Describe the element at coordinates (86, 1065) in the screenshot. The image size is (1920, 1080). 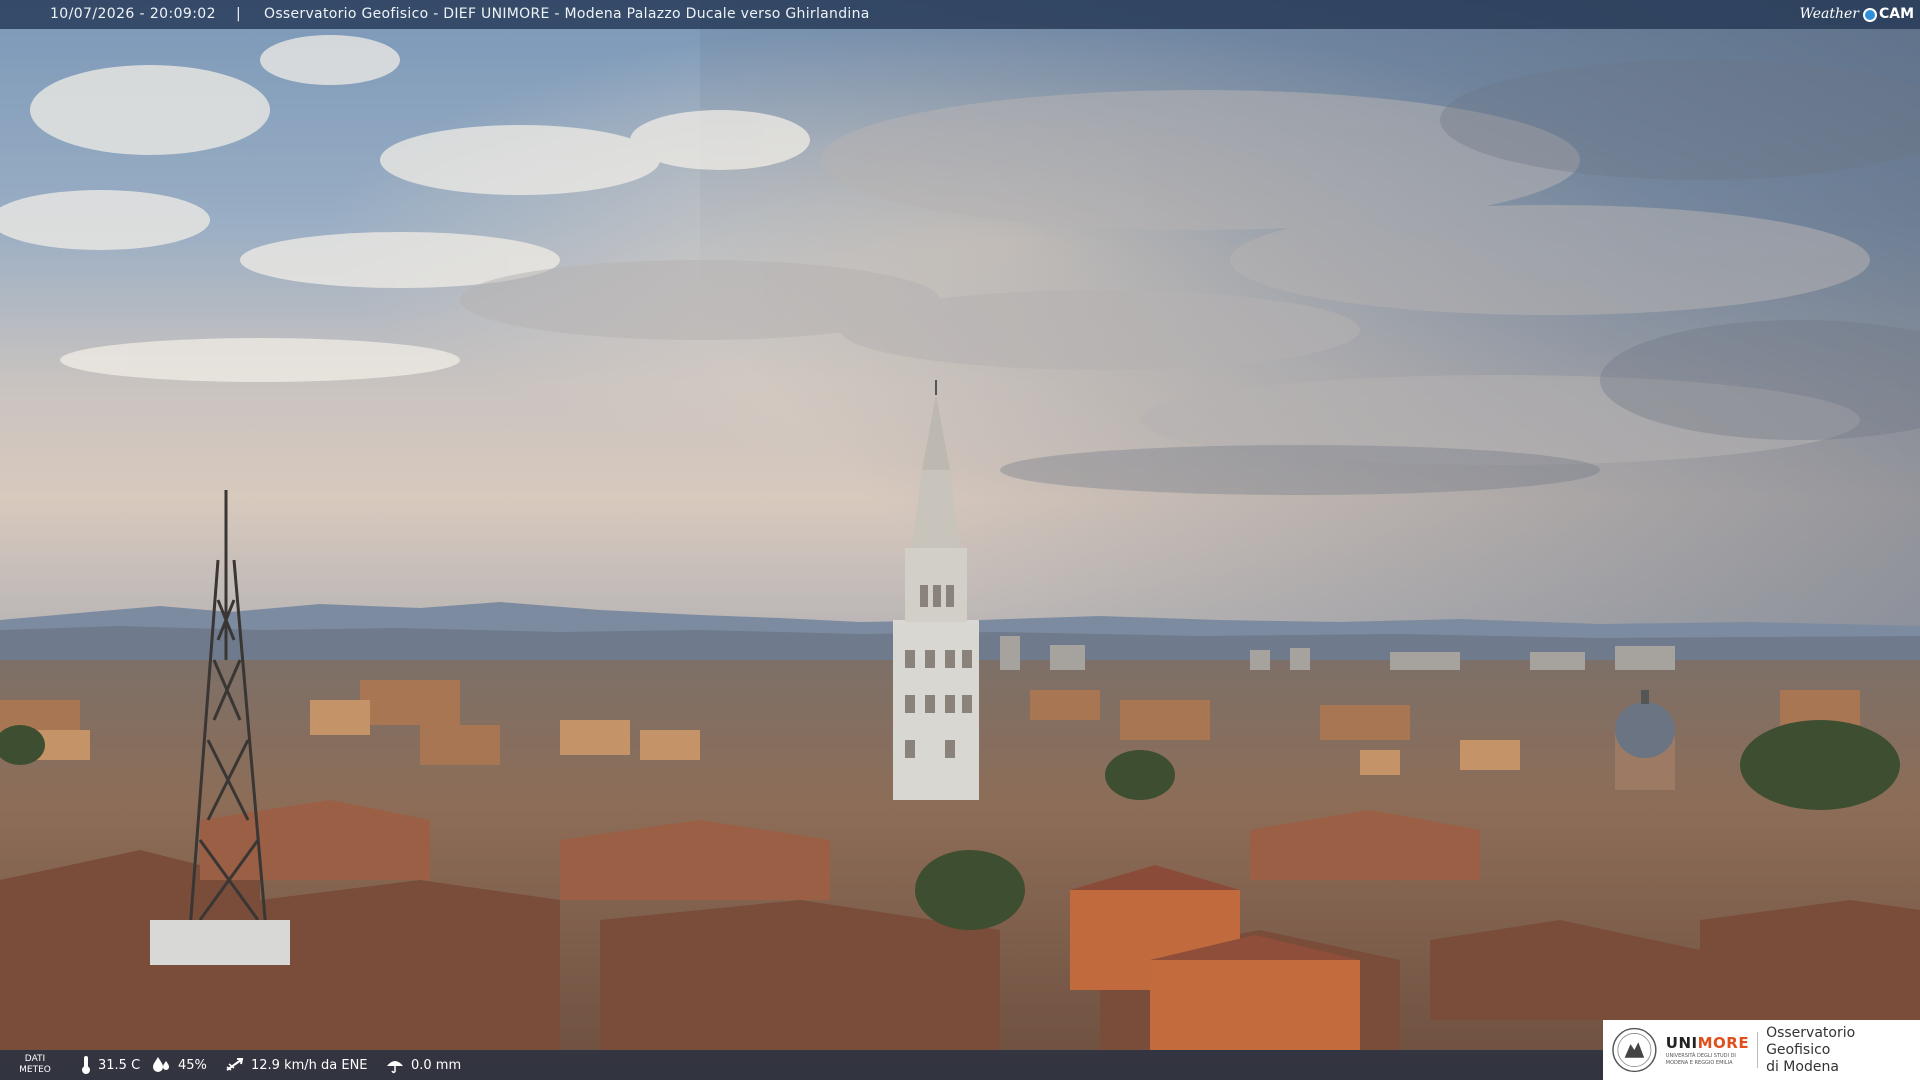
I see `thermometer-icon` at that location.